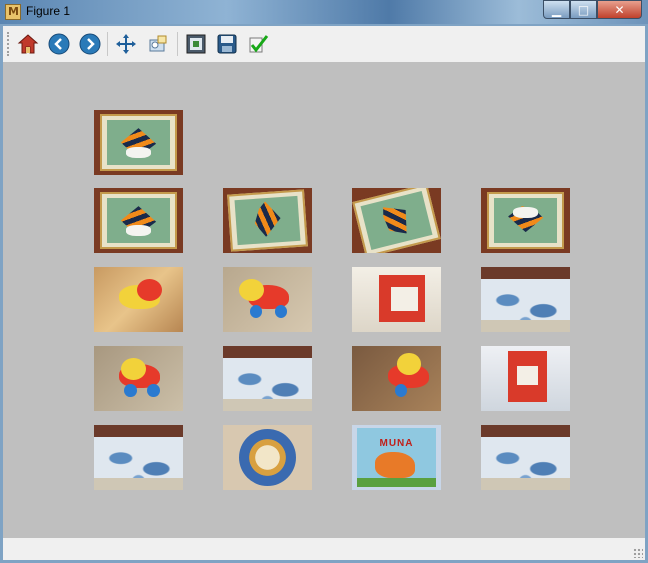 The height and width of the screenshot is (563, 648). I want to click on resize-grip-icon, so click(638, 553).